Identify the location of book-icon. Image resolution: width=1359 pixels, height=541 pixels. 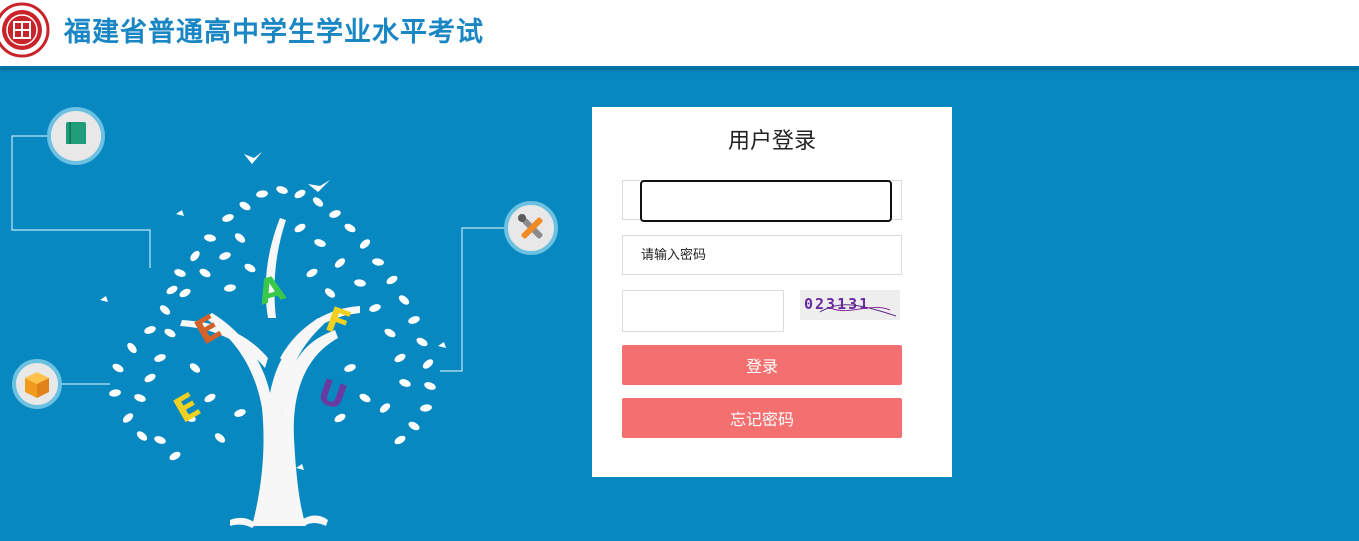
(76, 136).